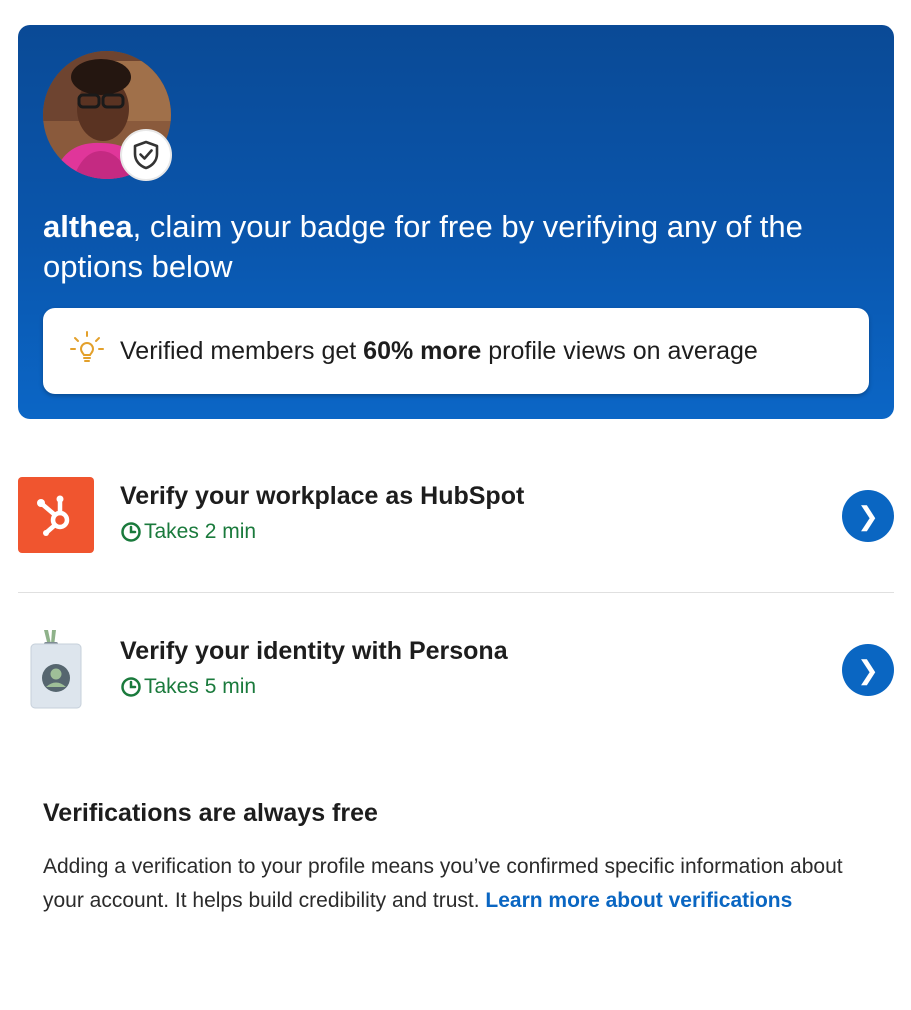 The height and width of the screenshot is (1010, 911). What do you see at coordinates (619, 351) in the screenshot?
I see `stat-suffix: profile views on average` at bounding box center [619, 351].